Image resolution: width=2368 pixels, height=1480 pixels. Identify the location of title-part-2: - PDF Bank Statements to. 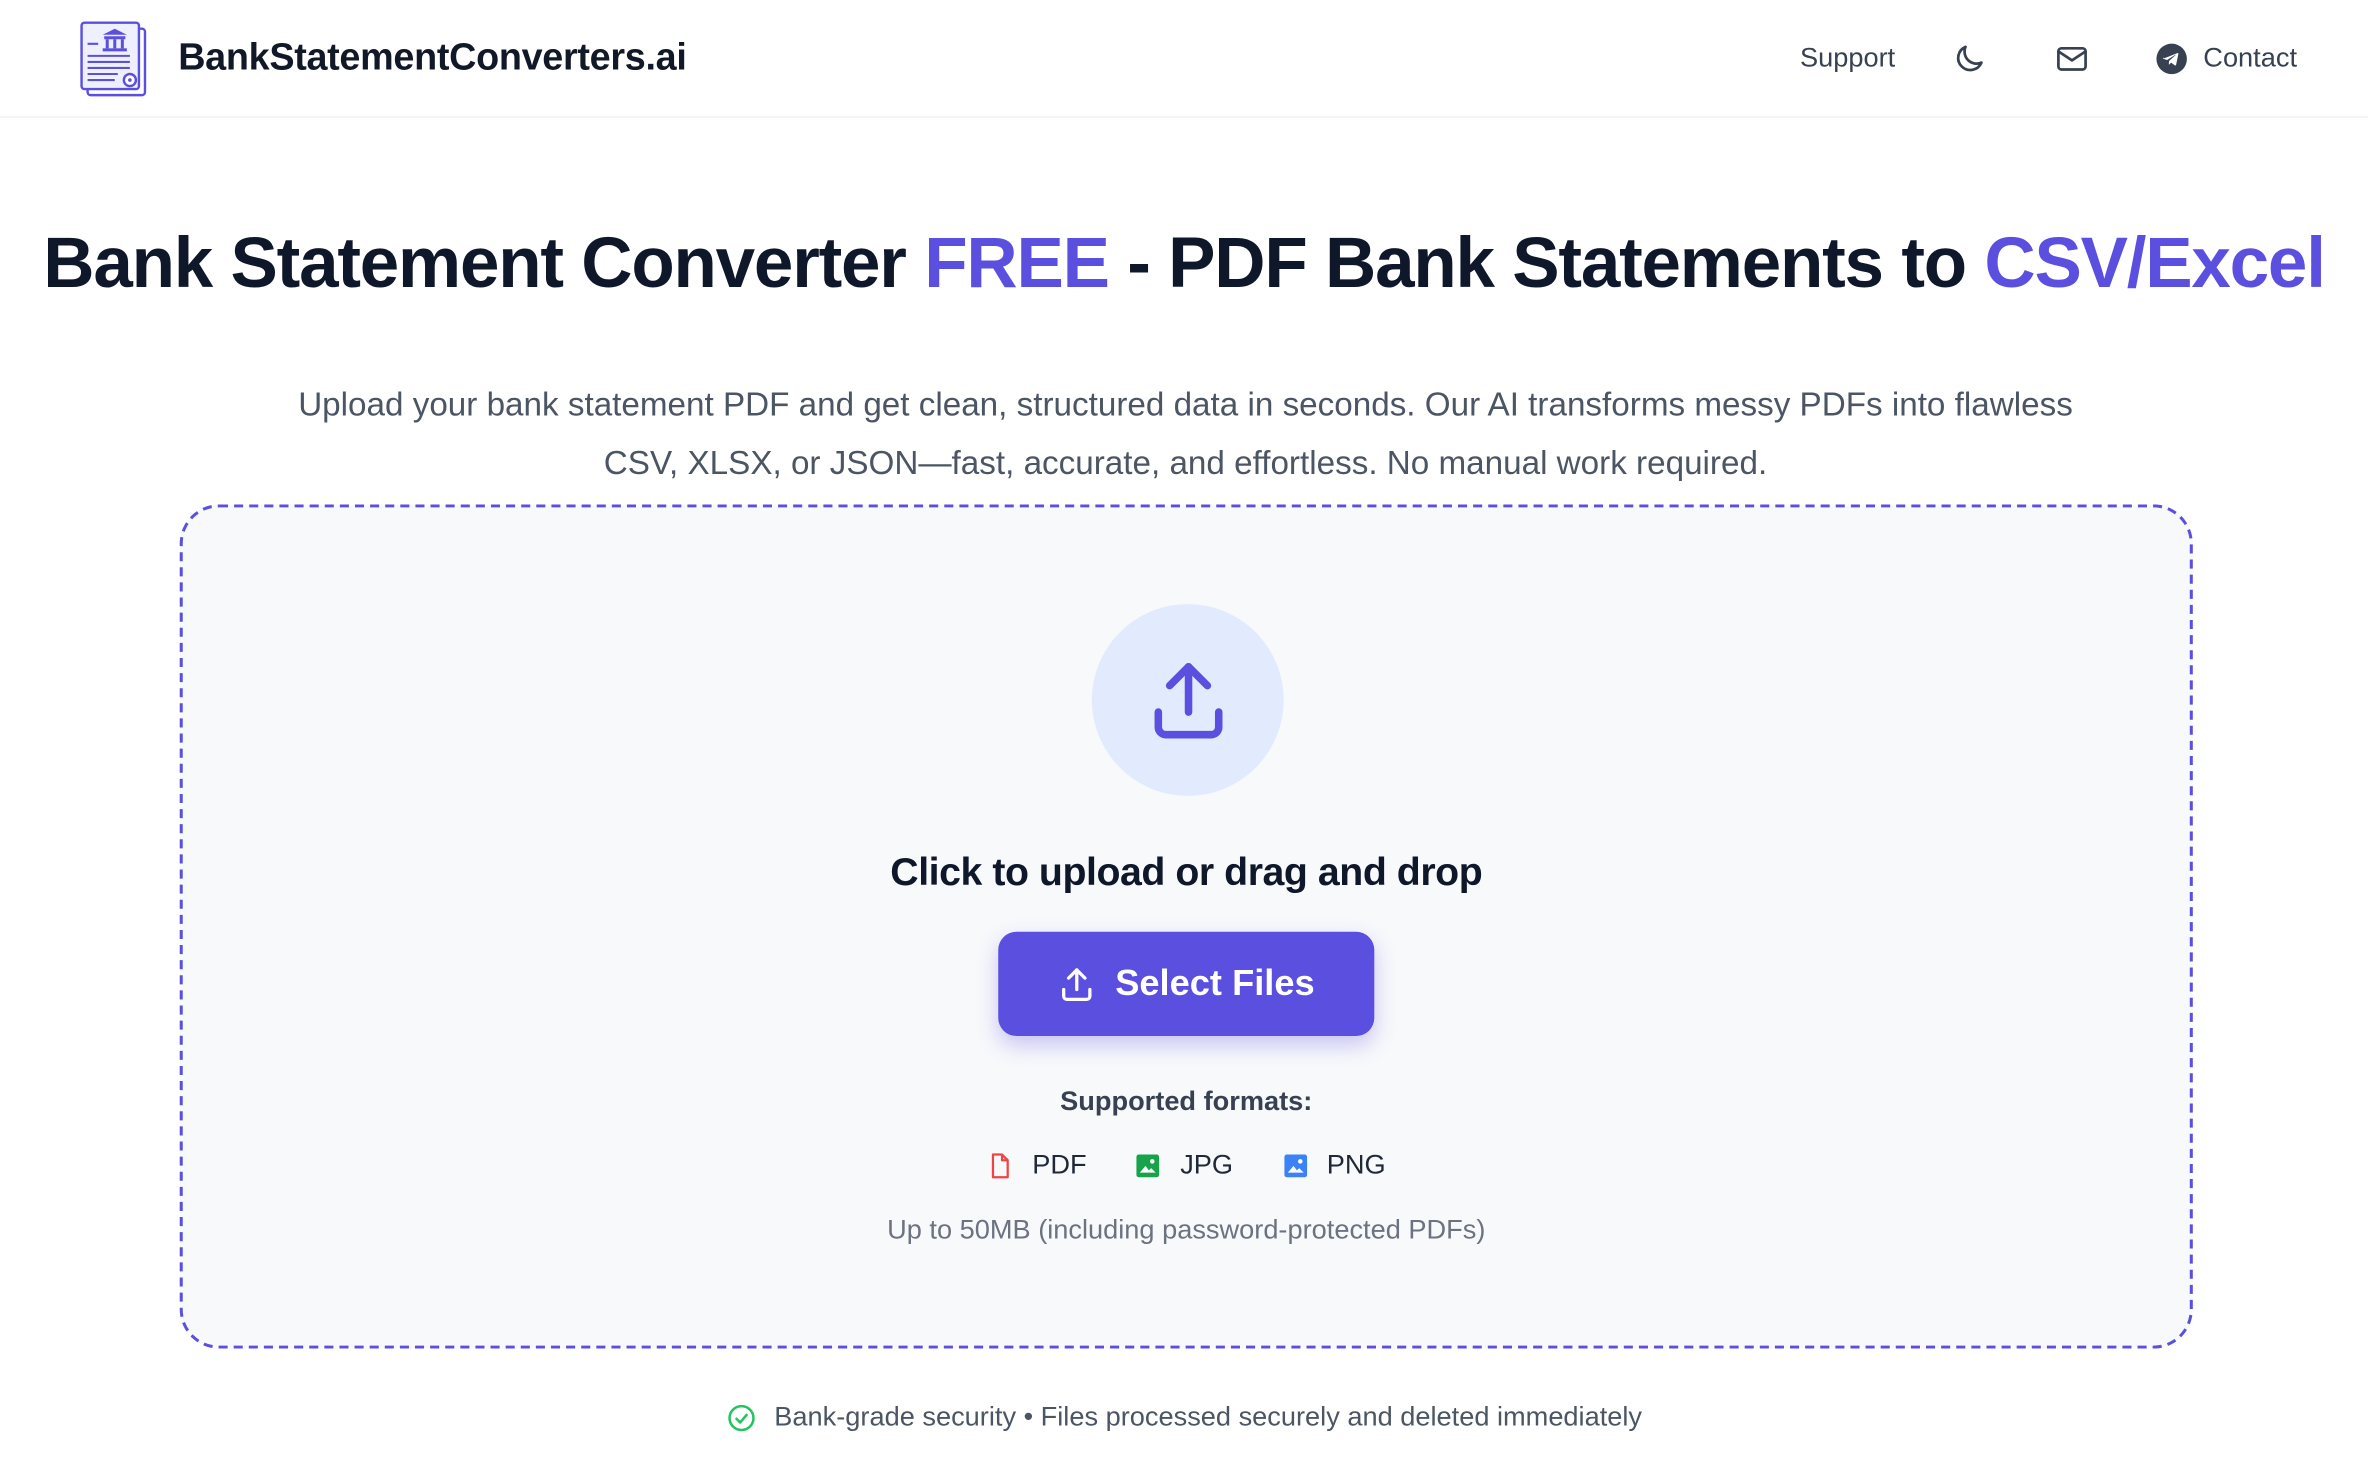
(1546, 262).